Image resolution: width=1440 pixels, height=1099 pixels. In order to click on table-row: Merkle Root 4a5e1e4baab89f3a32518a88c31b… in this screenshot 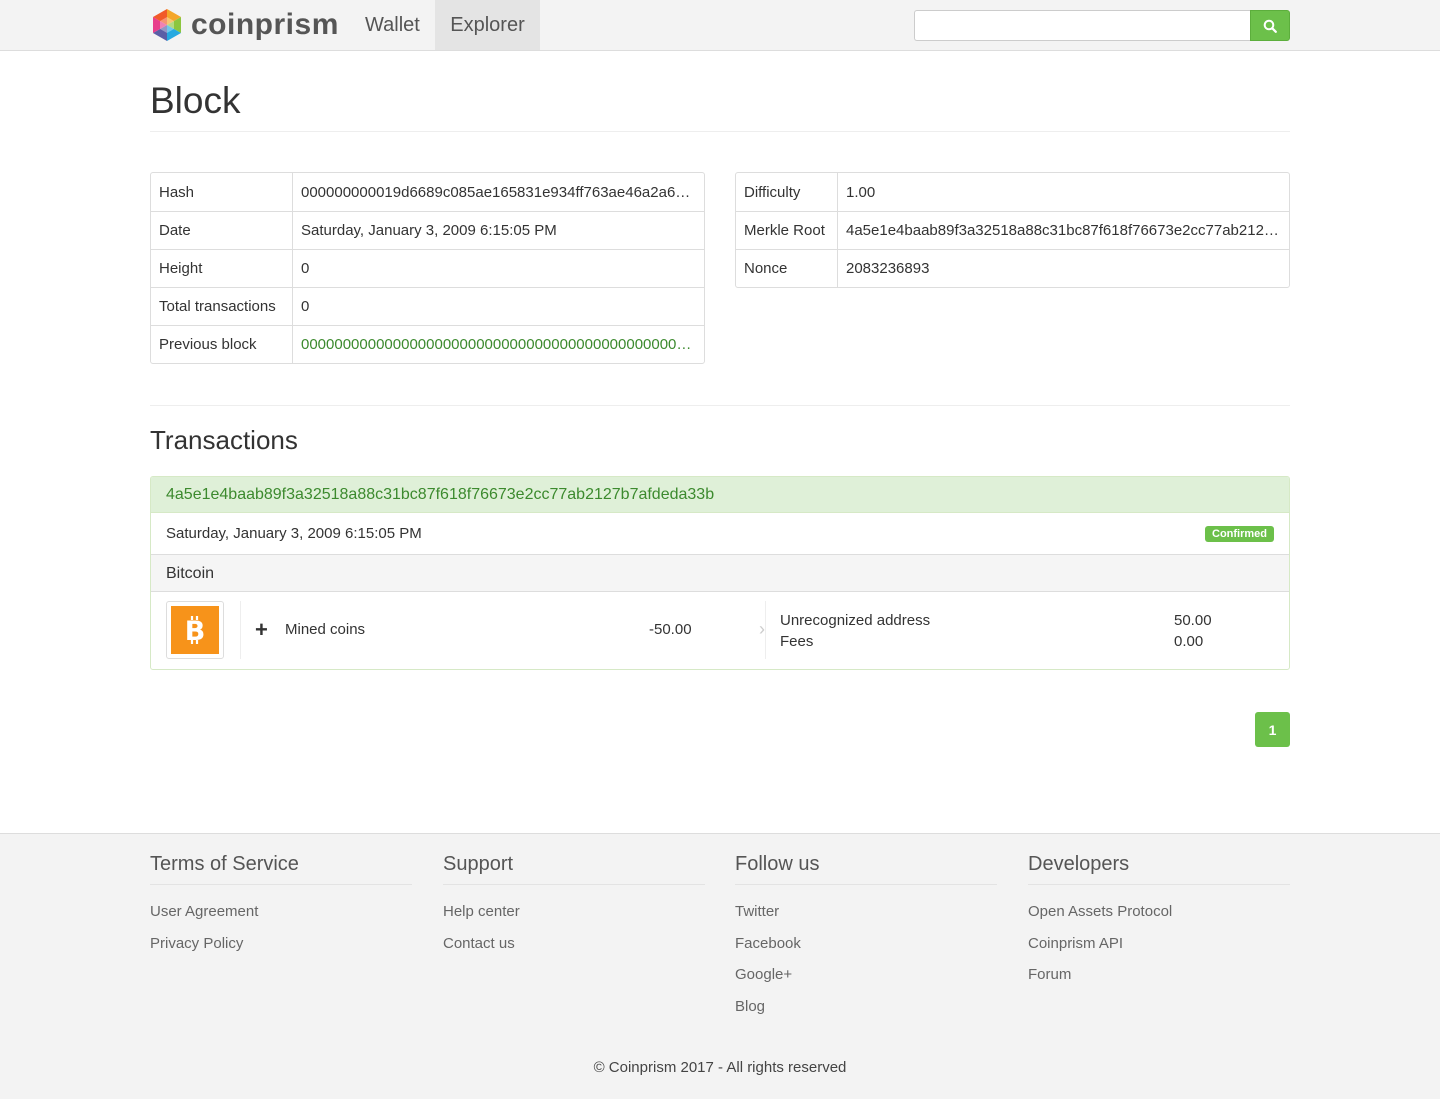, I will do `click(1012, 230)`.